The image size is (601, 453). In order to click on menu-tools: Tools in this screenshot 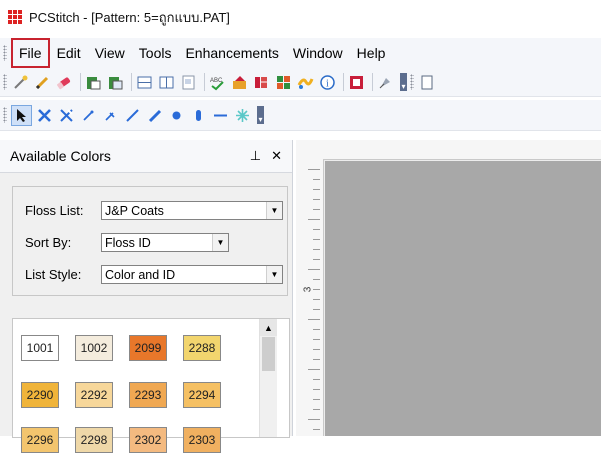, I will do `click(155, 53)`.